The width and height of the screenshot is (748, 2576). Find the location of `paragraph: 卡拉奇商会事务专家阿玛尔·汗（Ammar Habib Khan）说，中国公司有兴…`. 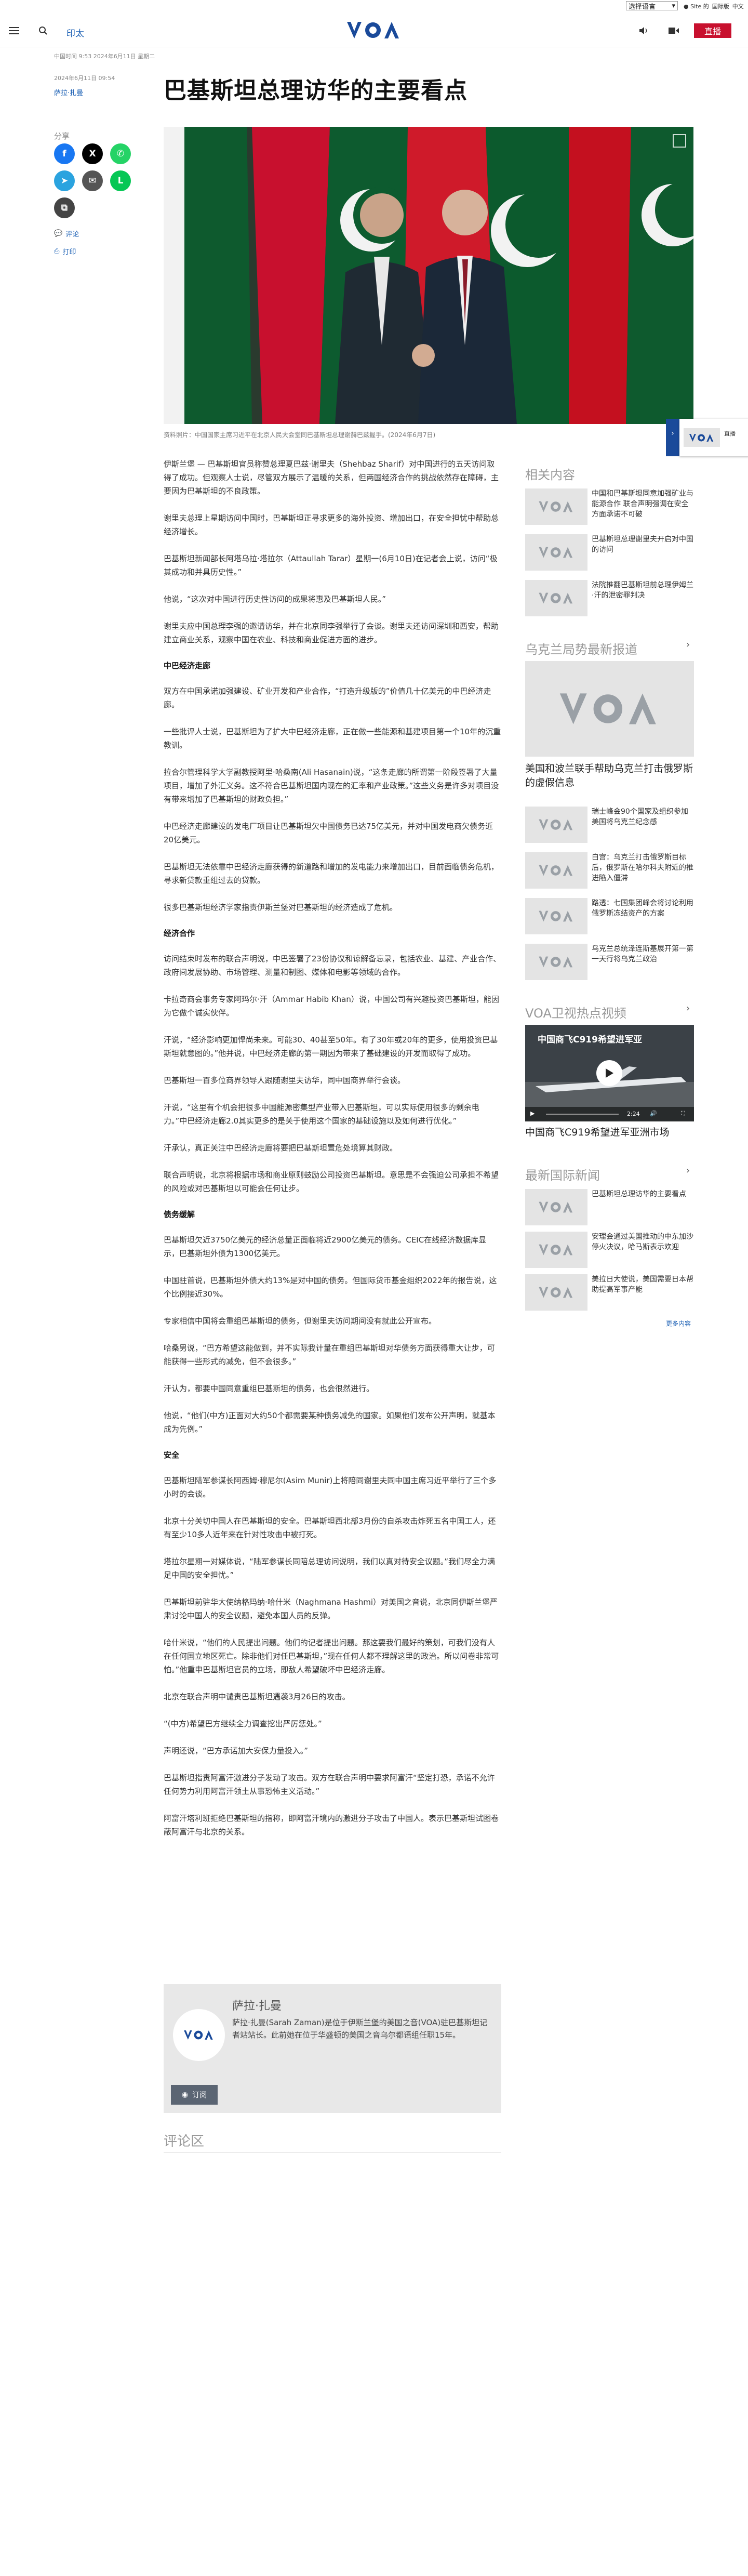

paragraph: 卡拉奇商会事务专家阿玛尔·汗（Ammar Habib Khan）说，中国公司有兴… is located at coordinates (331, 1006).